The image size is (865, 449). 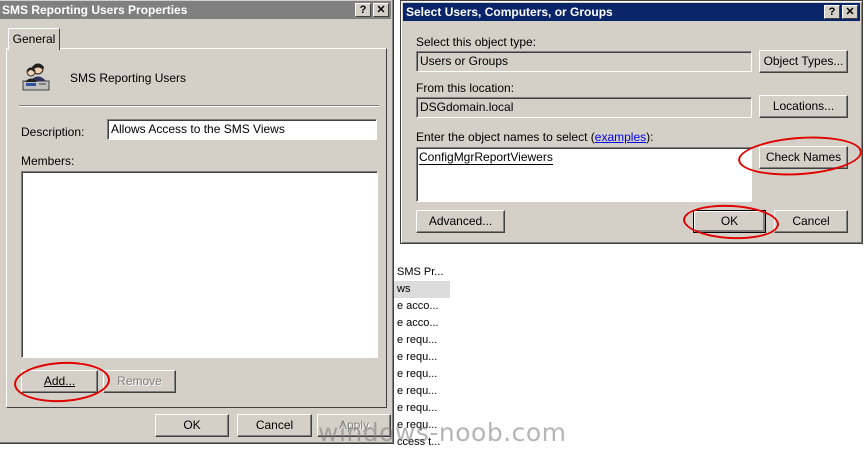 I want to click on object-names-input: ConfigMgrReportViewers, so click(x=584, y=174).